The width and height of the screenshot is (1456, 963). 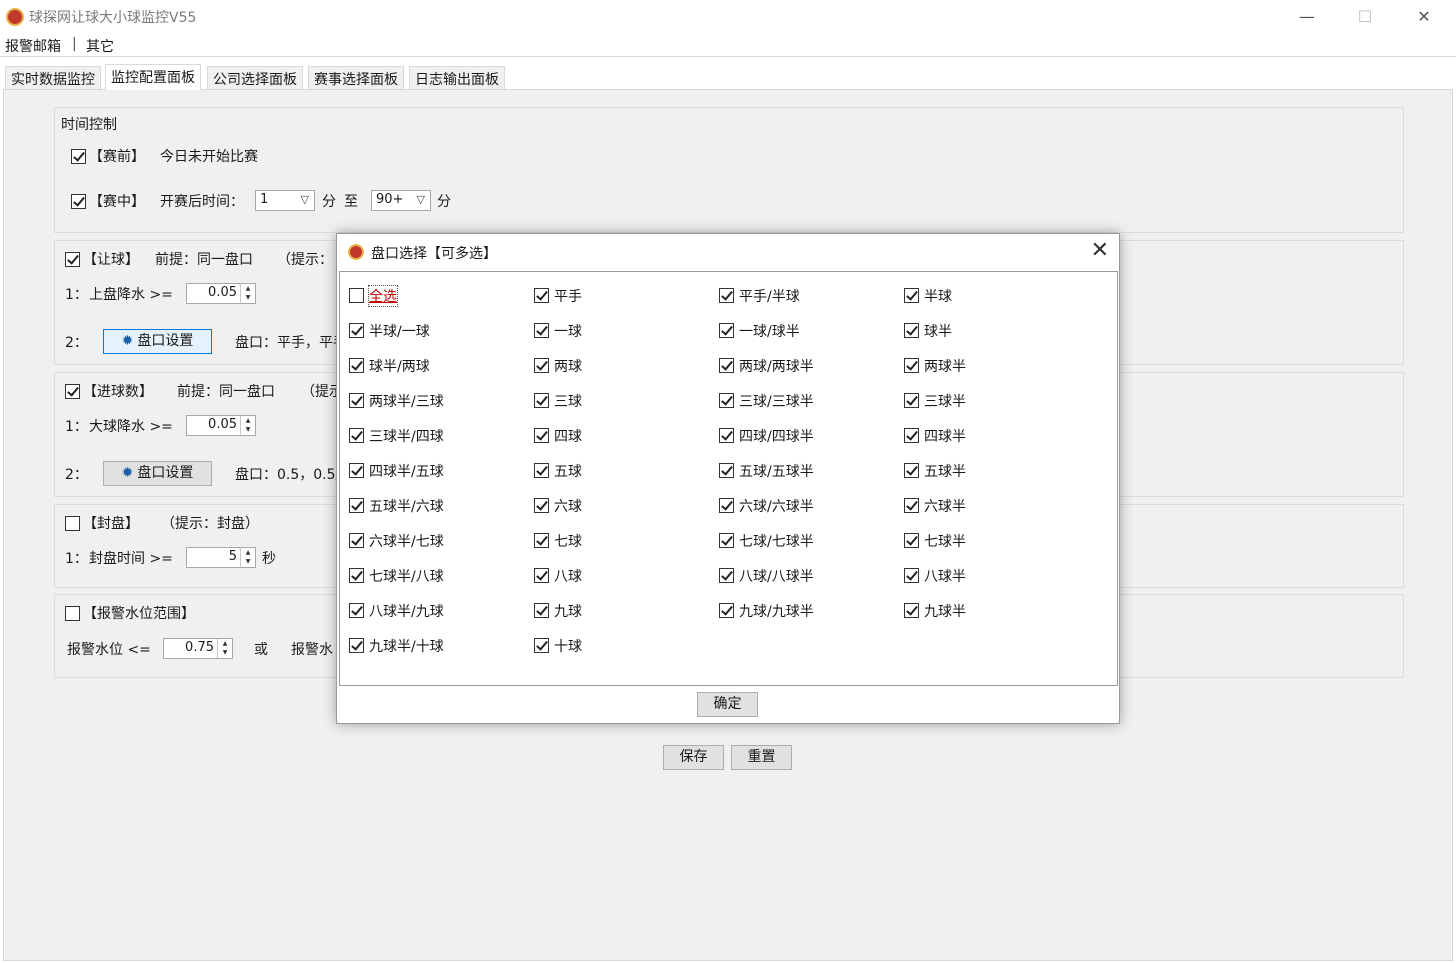 I want to click on inplay-to-select: 90+ ▽, so click(x=401, y=200).